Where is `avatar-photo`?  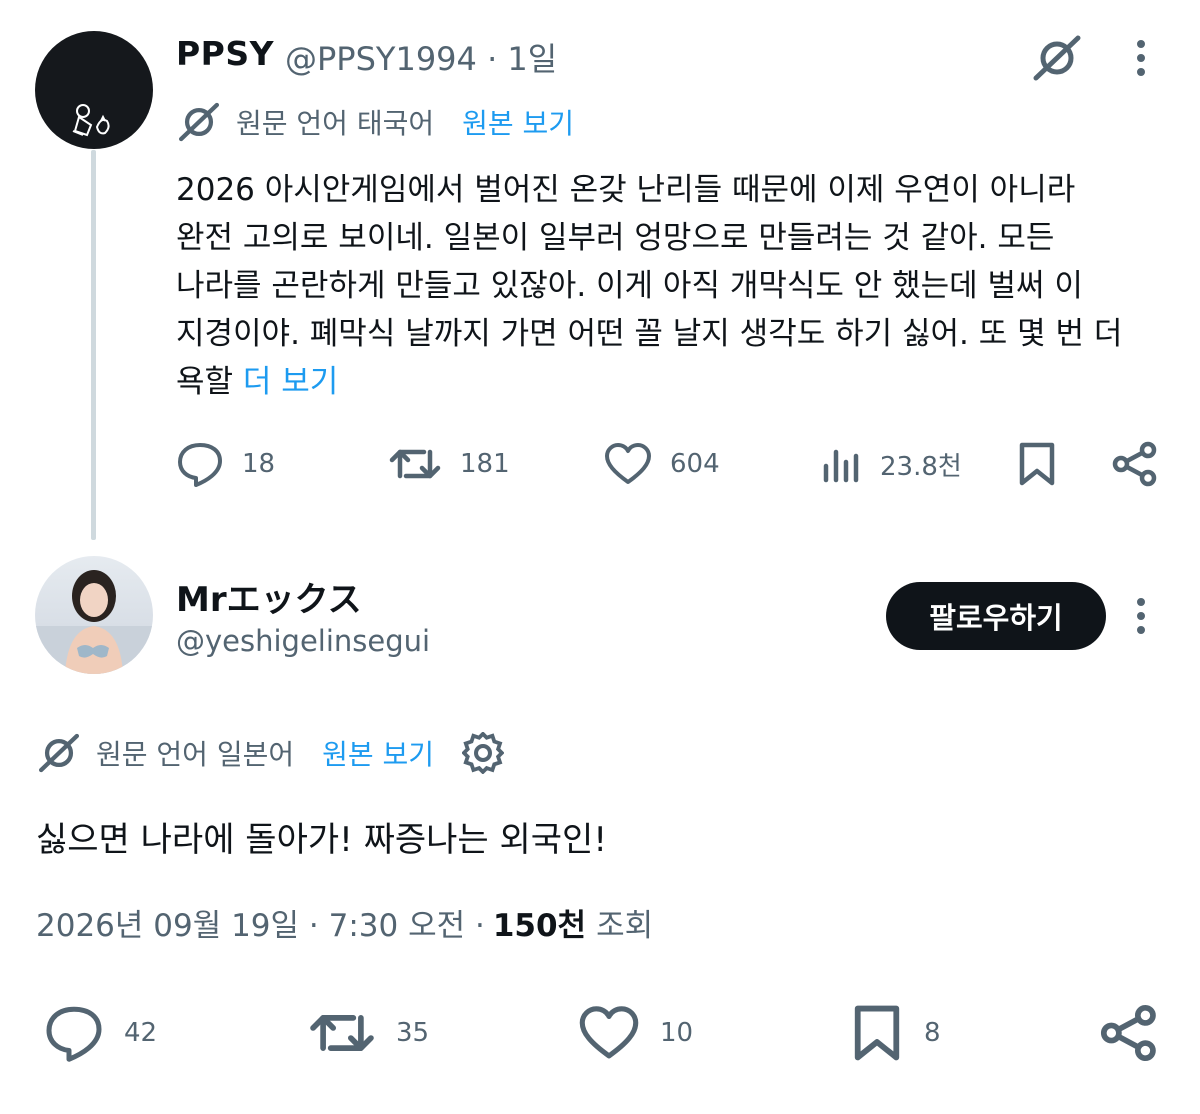
avatar-photo is located at coordinates (94, 622).